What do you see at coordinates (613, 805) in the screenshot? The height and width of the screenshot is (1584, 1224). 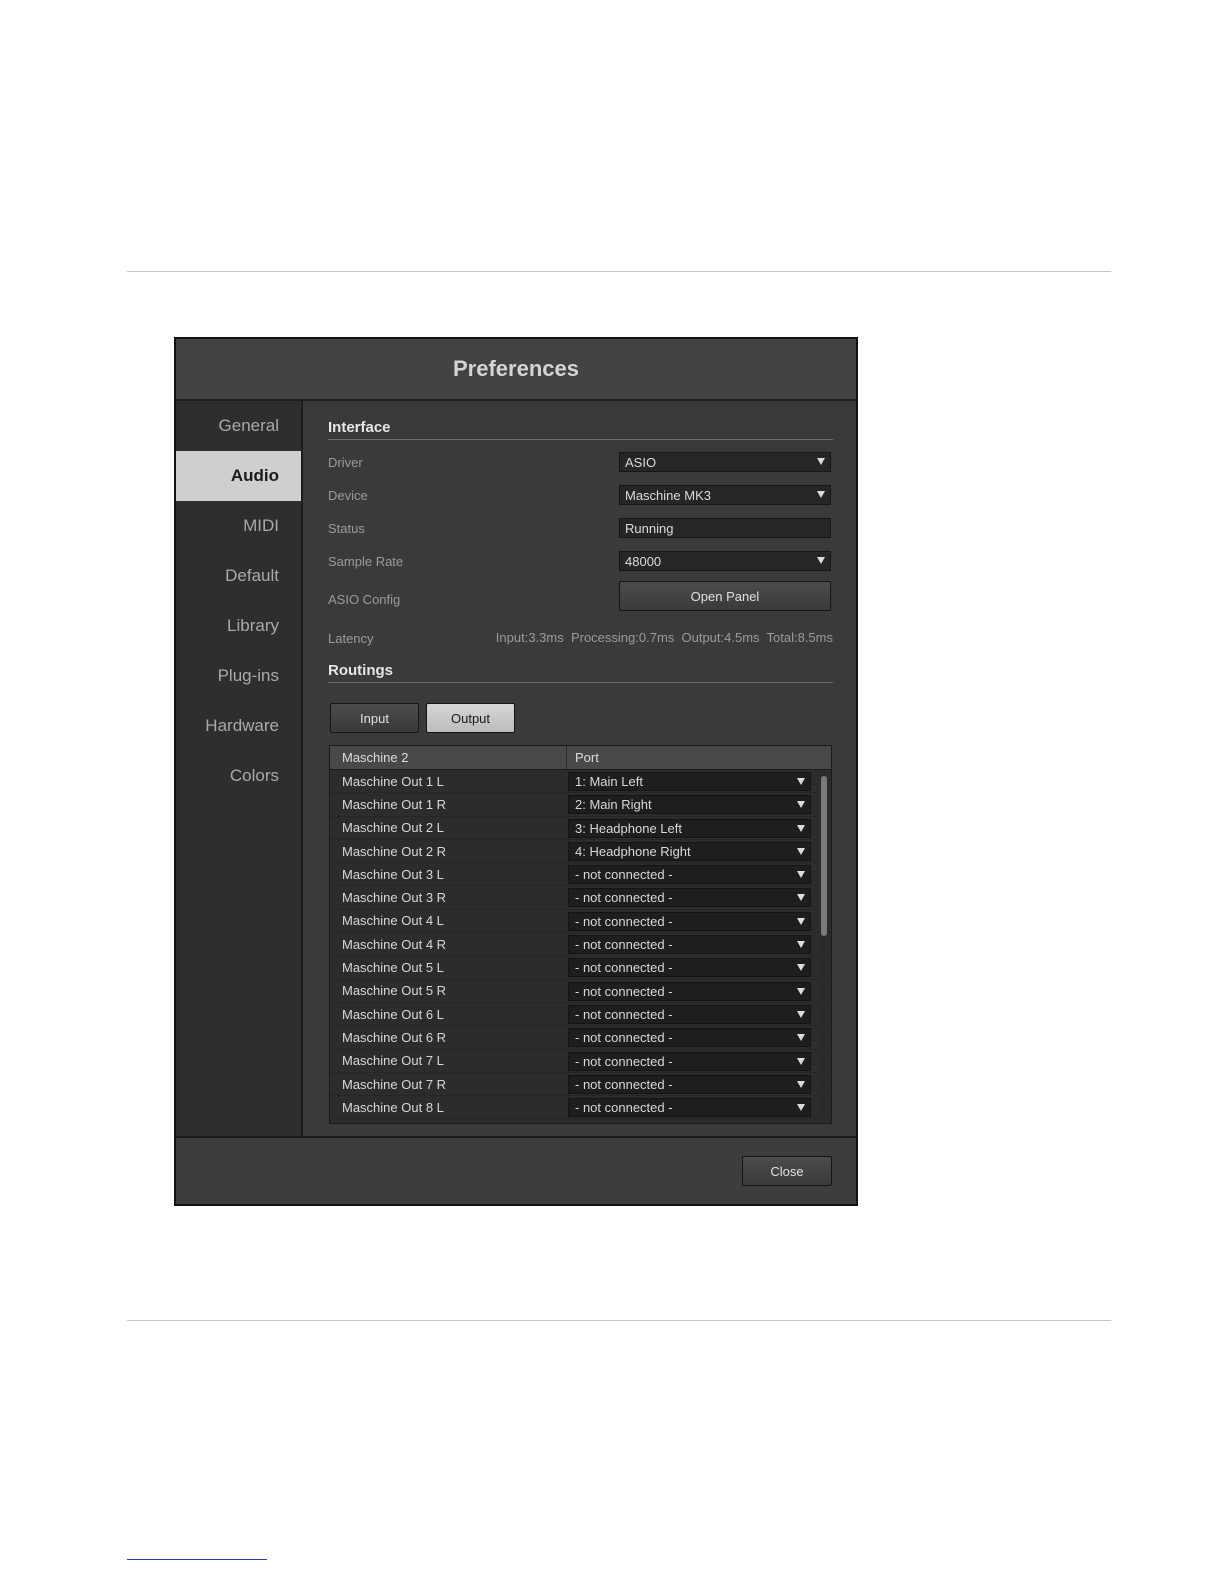 I see `port-value: 2: Main Right` at bounding box center [613, 805].